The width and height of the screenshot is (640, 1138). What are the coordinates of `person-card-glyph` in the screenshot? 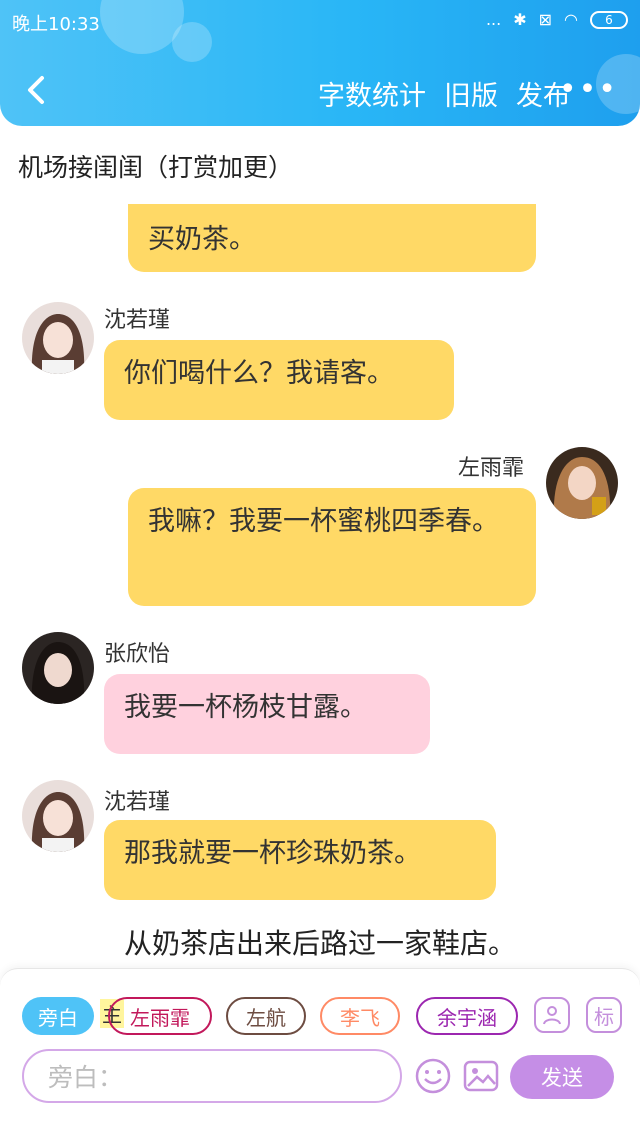 It's located at (552, 1015).